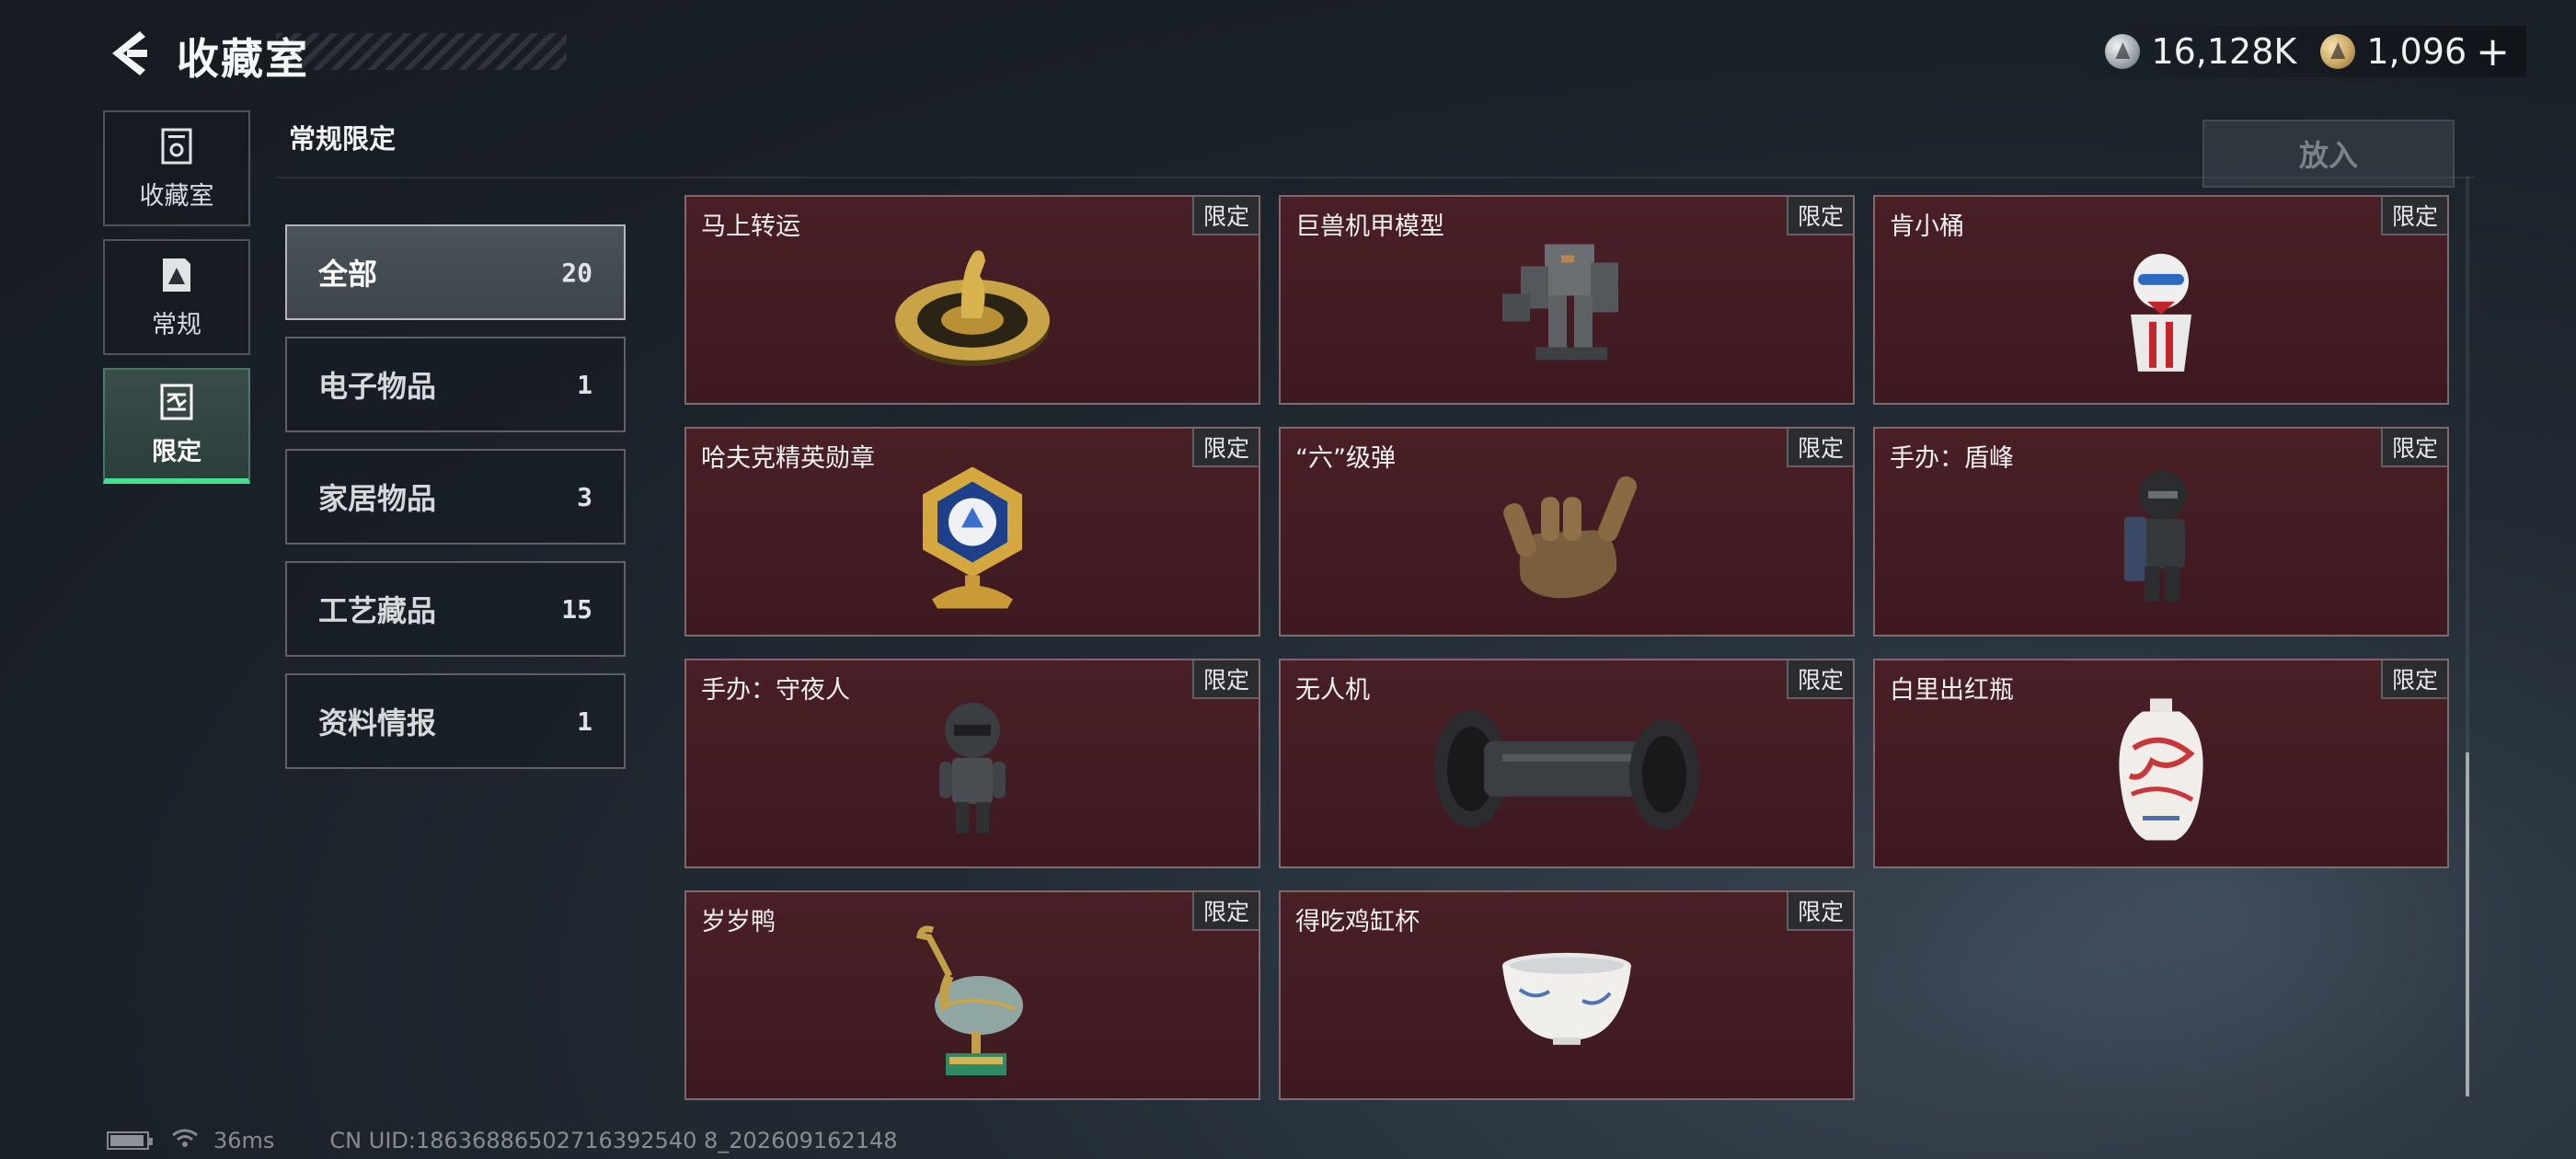  What do you see at coordinates (1567, 309) in the screenshot?
I see `mech-model-icon` at bounding box center [1567, 309].